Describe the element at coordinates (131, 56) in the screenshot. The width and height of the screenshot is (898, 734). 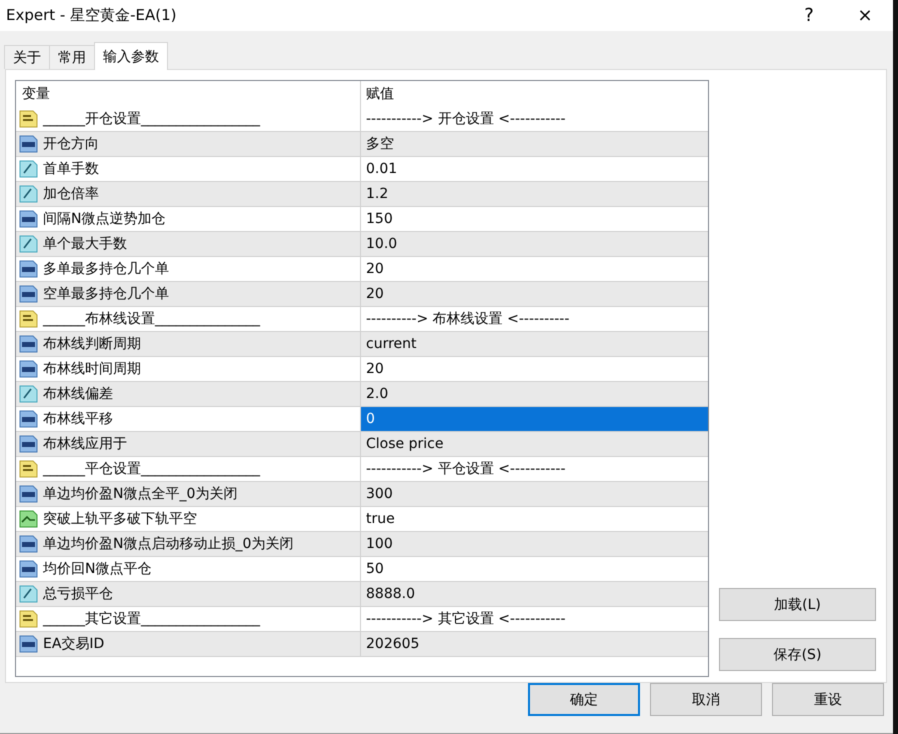
I see `tab: 输入参数` at that location.